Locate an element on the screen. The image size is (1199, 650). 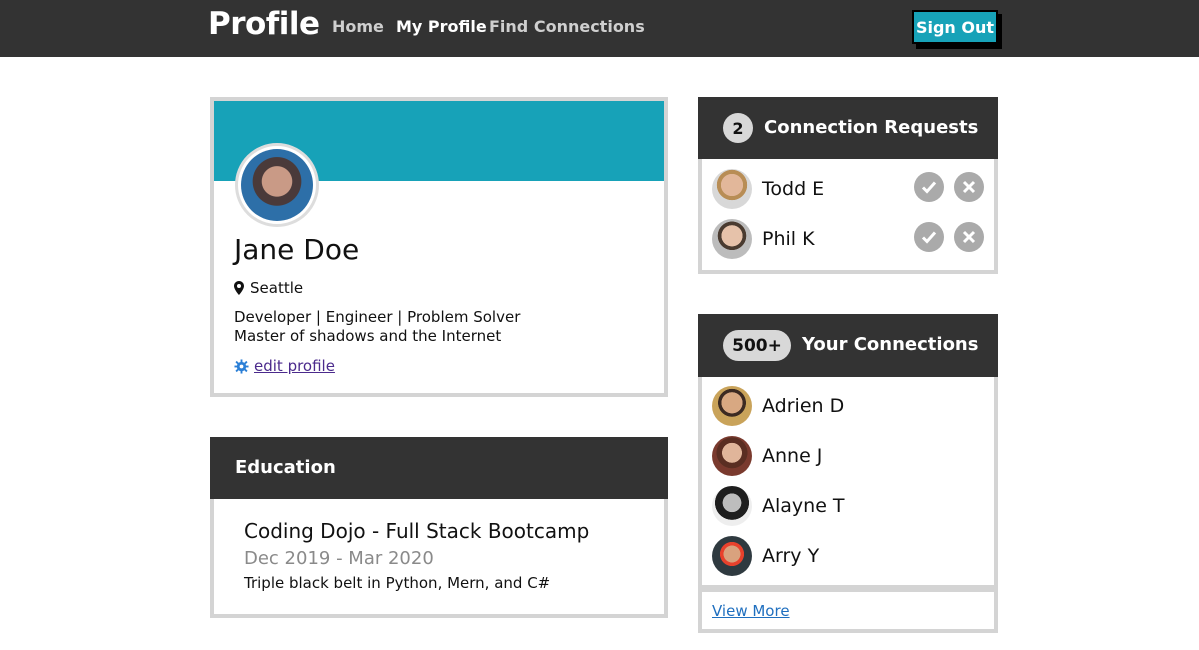
connections-header: 500+ Your Connections is located at coordinates (848, 345).